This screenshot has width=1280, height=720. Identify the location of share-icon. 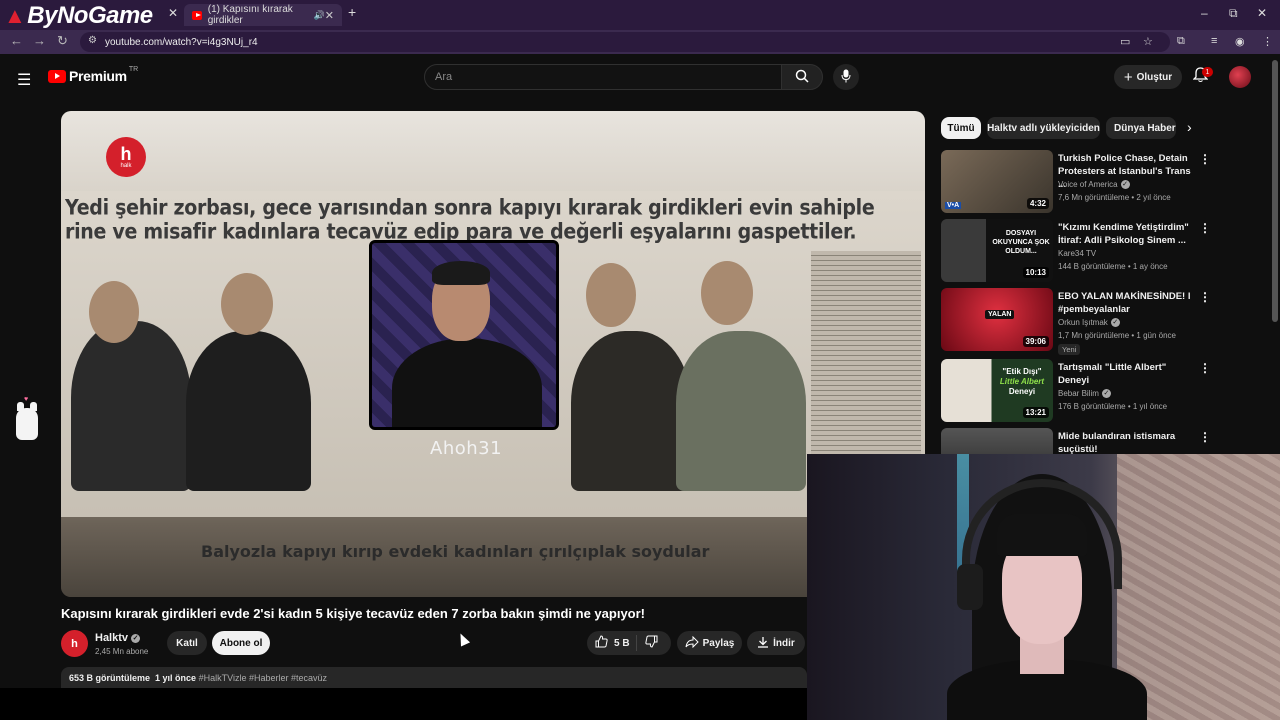
(692, 643).